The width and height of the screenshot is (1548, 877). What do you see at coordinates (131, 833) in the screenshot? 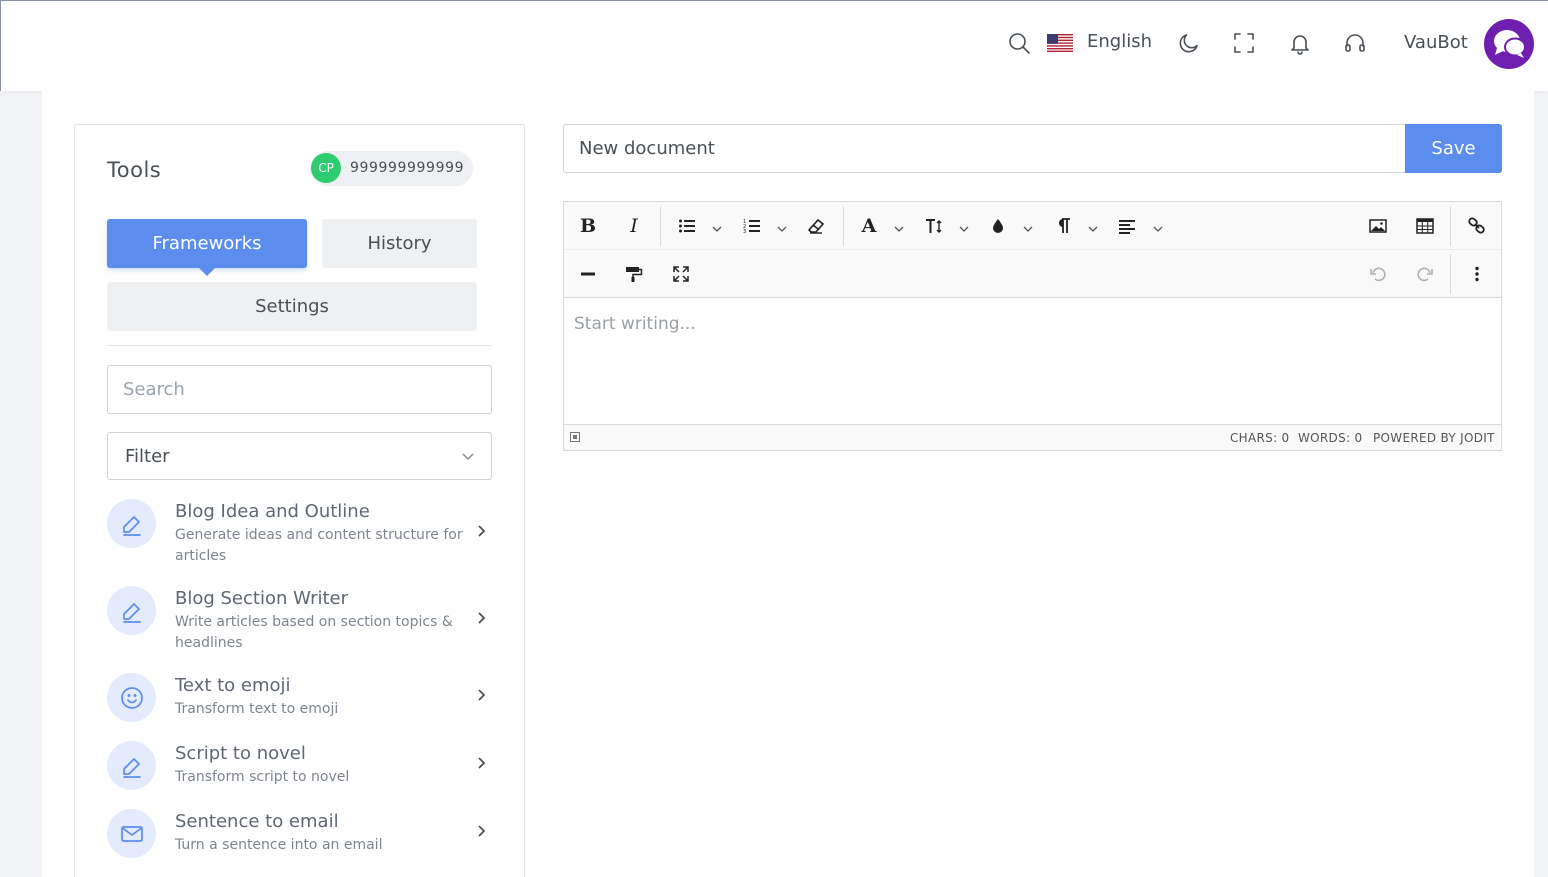
I see `envelope-icon` at bounding box center [131, 833].